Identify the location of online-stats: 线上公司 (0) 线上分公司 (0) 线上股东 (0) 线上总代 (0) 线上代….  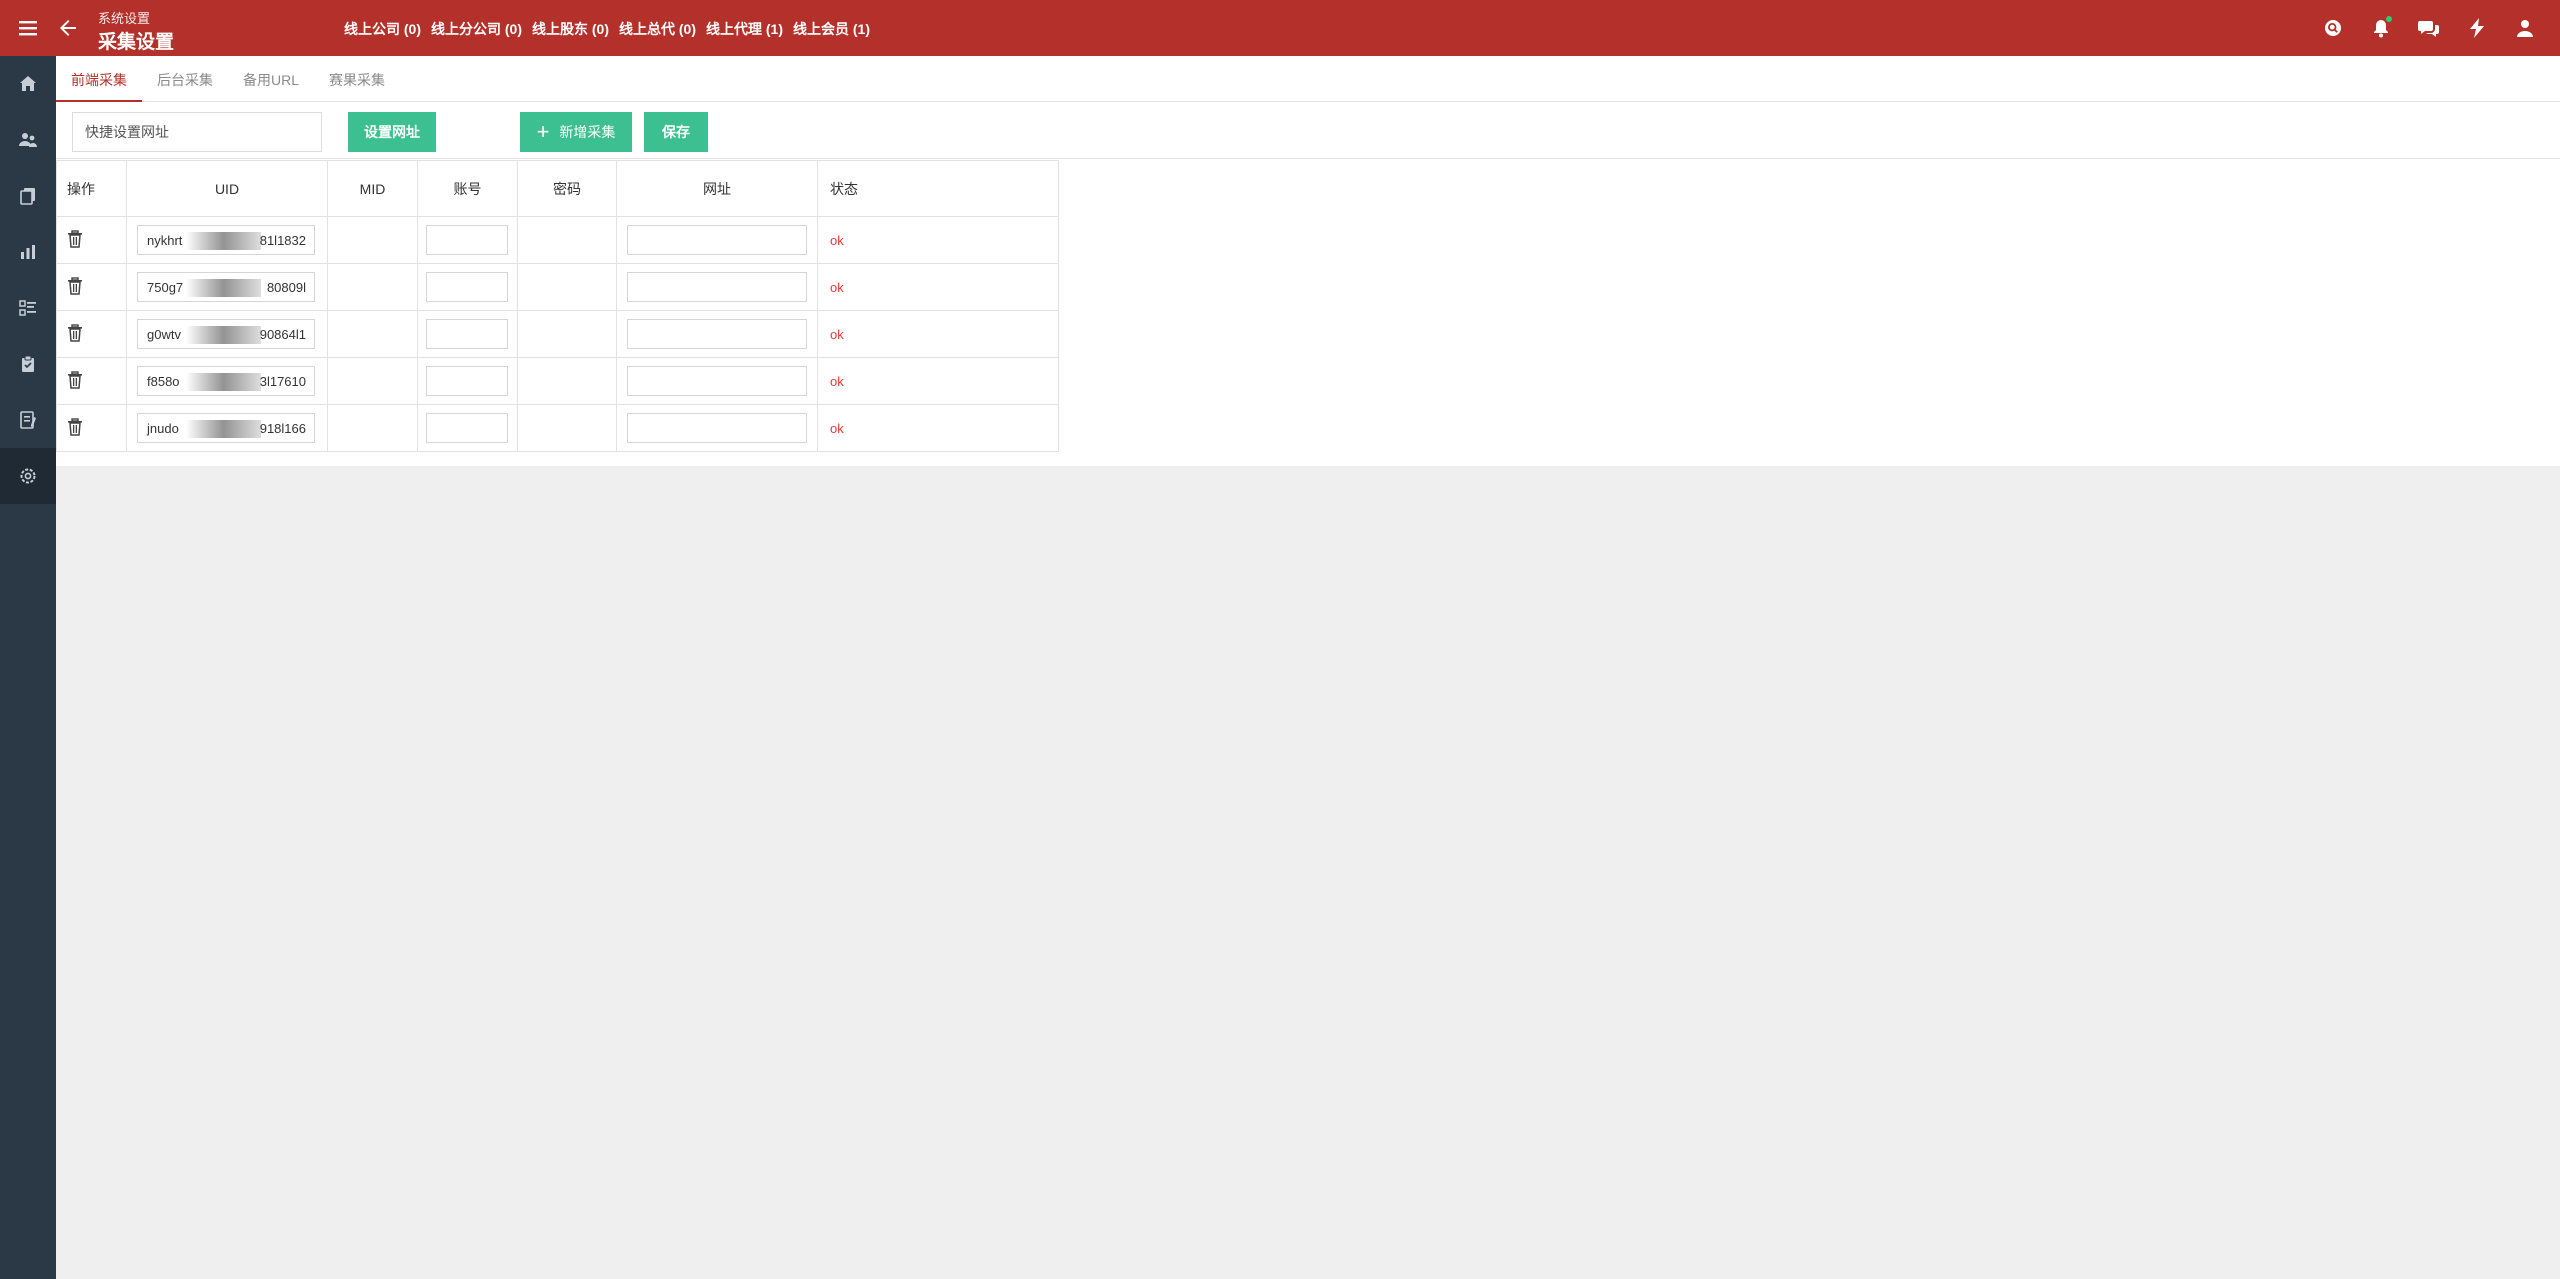
(607, 29).